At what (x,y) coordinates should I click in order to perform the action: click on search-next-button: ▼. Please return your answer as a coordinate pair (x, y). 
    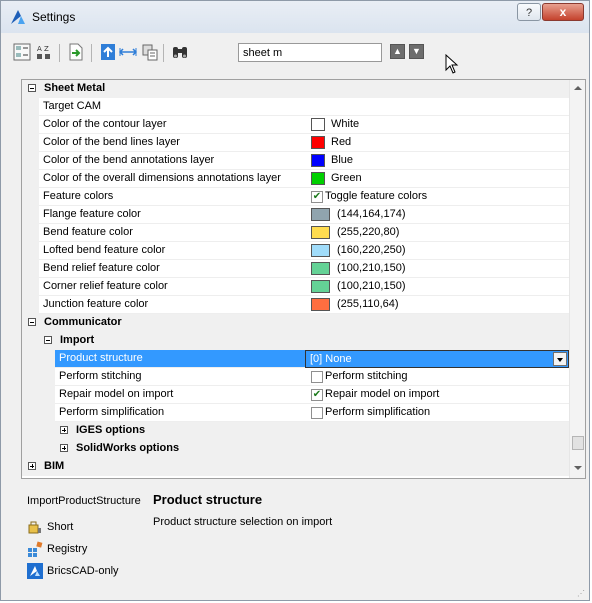
    Looking at the image, I should click on (416, 51).